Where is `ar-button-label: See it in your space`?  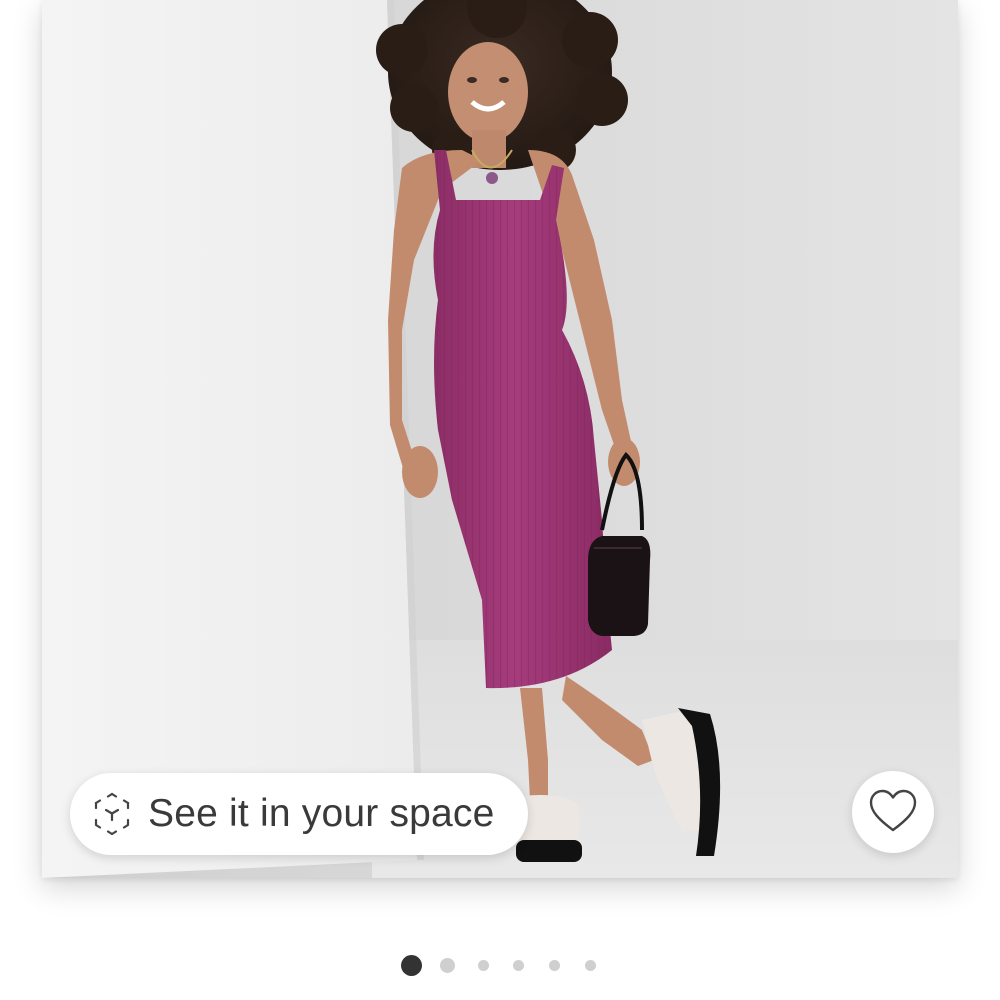
ar-button-label: See it in your space is located at coordinates (321, 813).